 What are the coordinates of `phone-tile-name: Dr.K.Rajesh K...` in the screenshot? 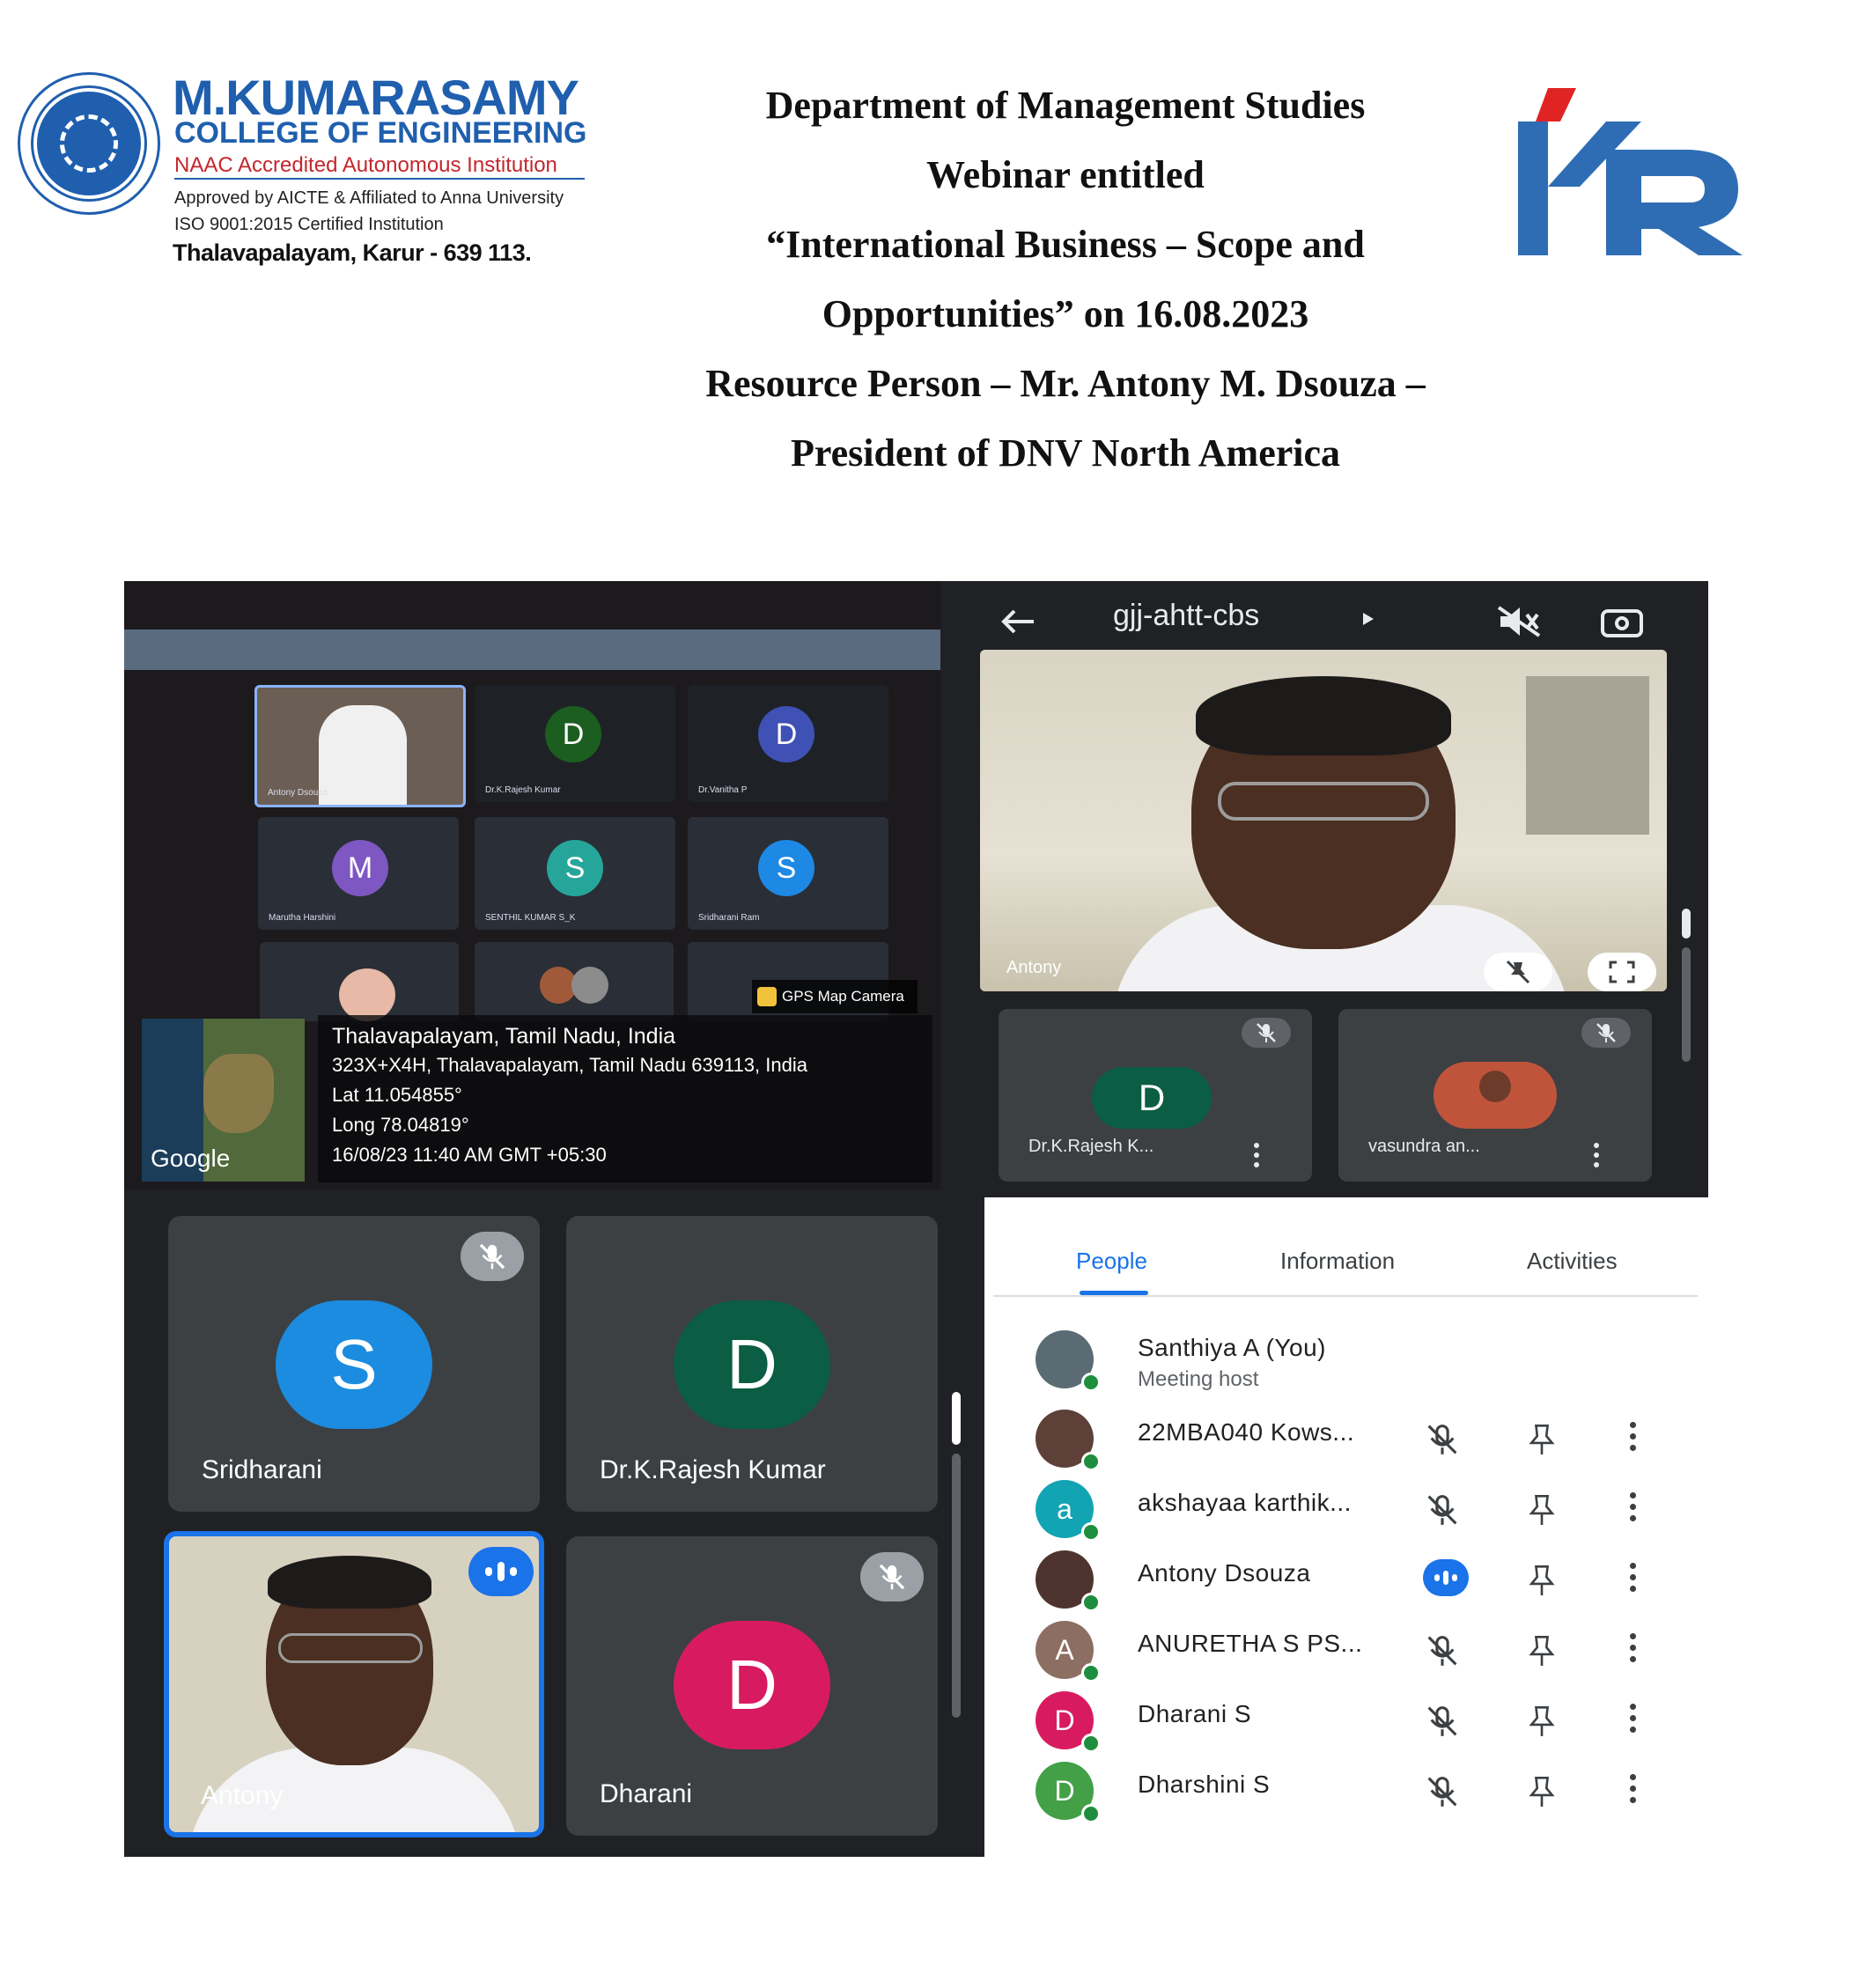 It's located at (1091, 1146).